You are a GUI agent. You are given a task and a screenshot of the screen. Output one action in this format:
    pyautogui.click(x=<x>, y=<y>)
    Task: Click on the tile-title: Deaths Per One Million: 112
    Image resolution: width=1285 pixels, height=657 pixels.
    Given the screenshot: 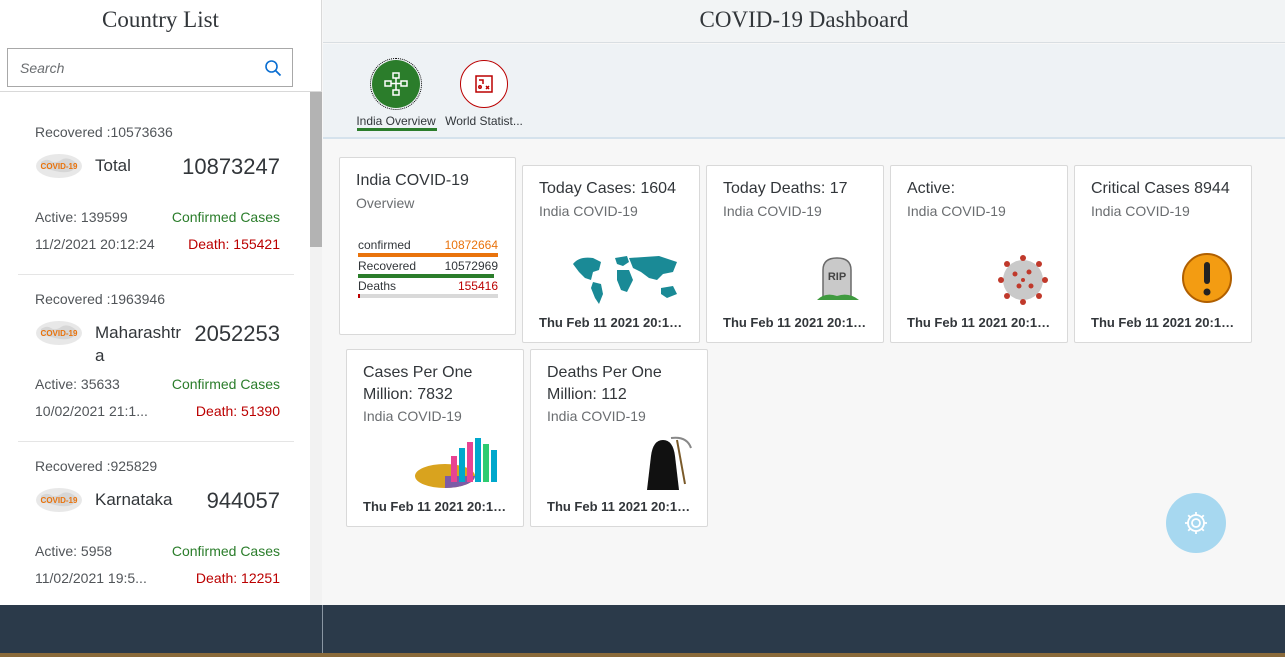 What is the action you would take?
    pyautogui.click(x=604, y=383)
    